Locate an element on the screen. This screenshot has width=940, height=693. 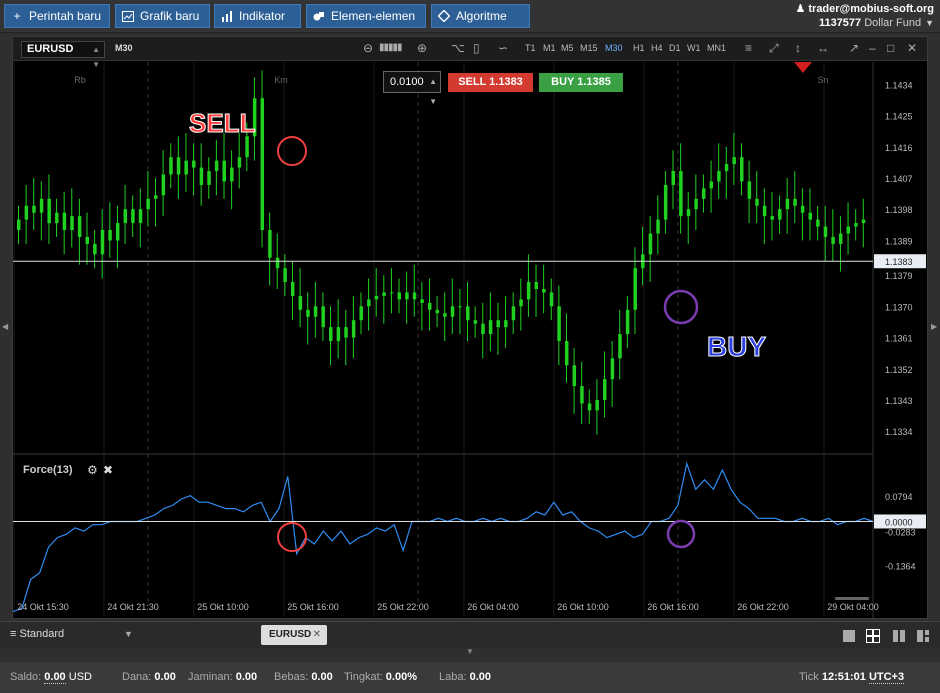
layout-selector: ≡ Standard is located at coordinates (37, 634).